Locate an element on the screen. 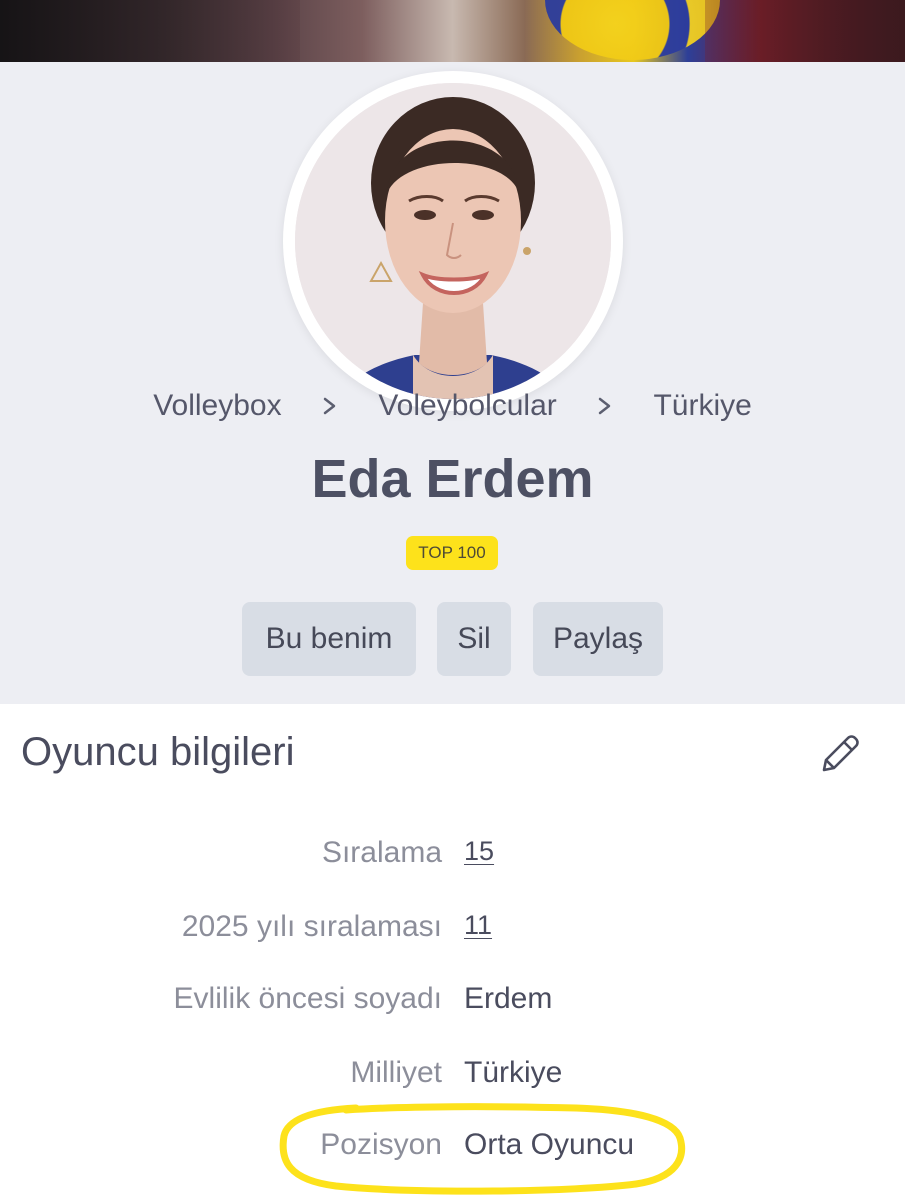 The image size is (905, 1200). info-label: Sıralama is located at coordinates (381, 852).